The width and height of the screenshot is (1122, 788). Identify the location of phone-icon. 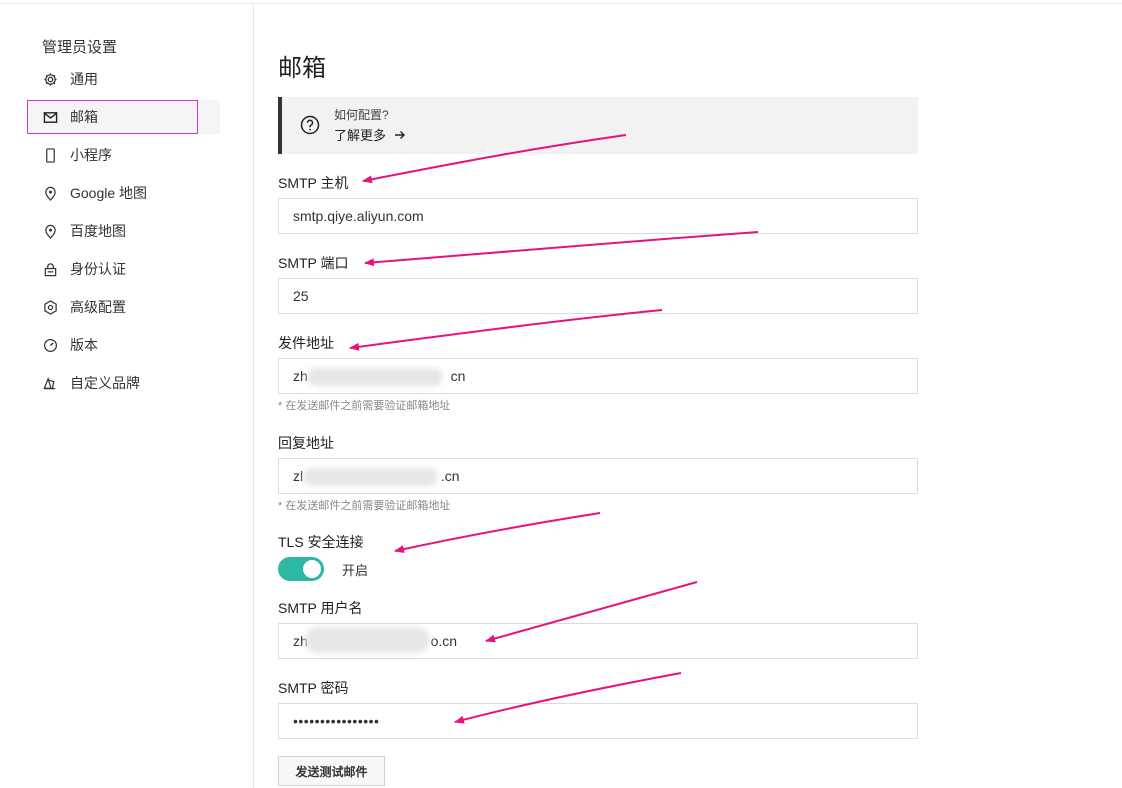
(50, 155).